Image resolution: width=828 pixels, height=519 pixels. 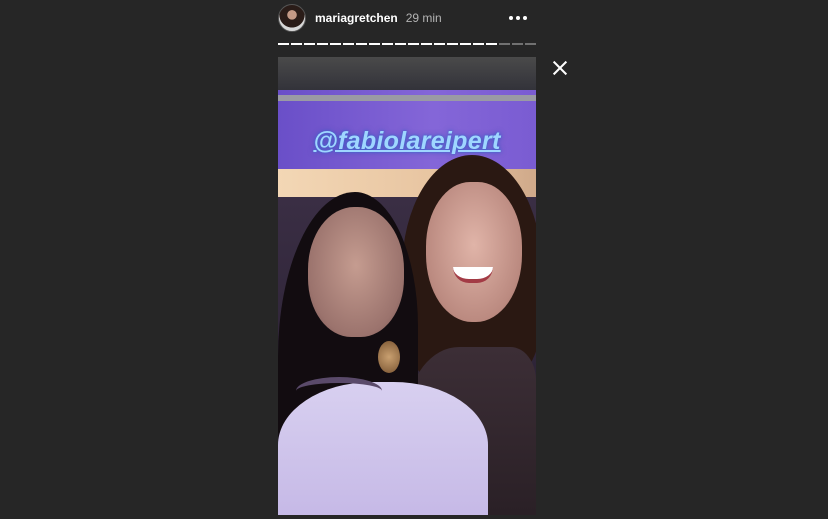 What do you see at coordinates (389, 357) in the screenshot?
I see `earring` at bounding box center [389, 357].